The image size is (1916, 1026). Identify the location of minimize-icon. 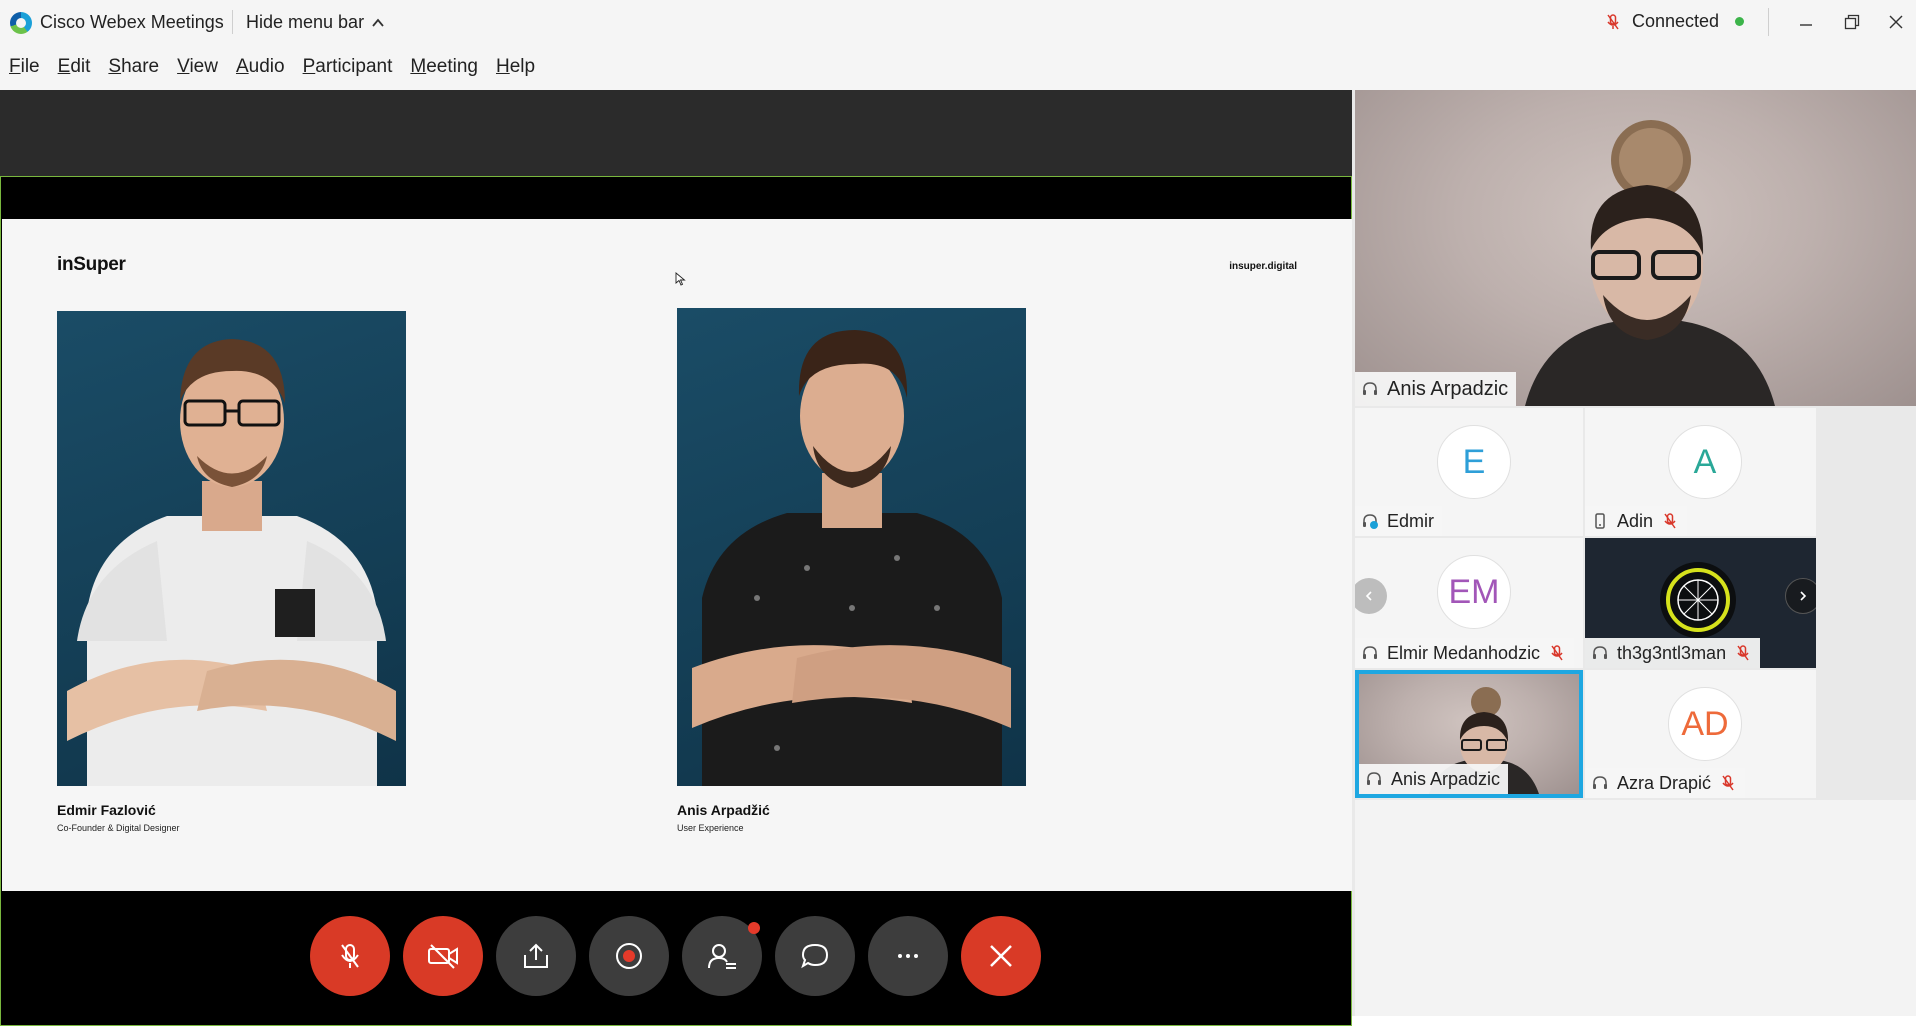
(1806, 25).